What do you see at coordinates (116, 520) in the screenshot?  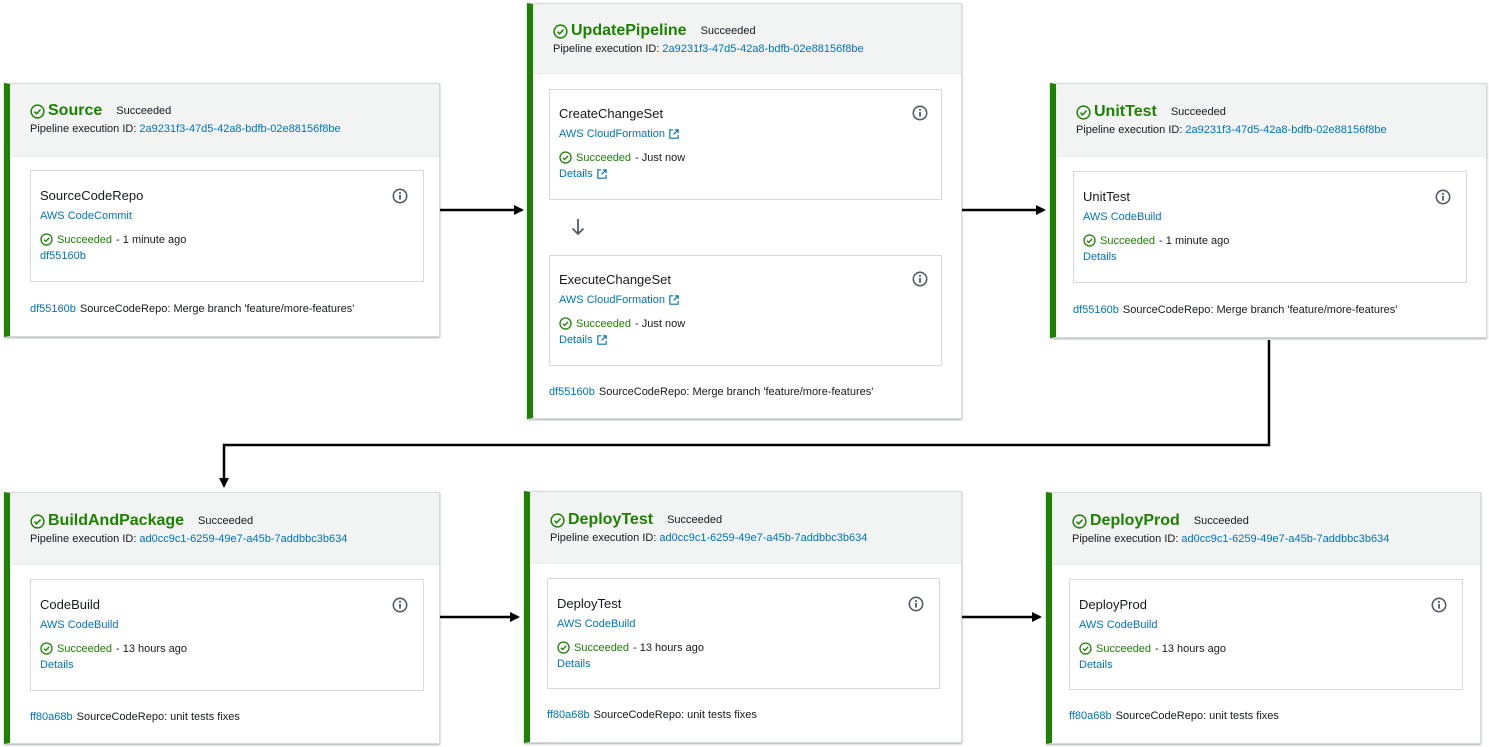 I see `stage-title: BuildAndPackage` at bounding box center [116, 520].